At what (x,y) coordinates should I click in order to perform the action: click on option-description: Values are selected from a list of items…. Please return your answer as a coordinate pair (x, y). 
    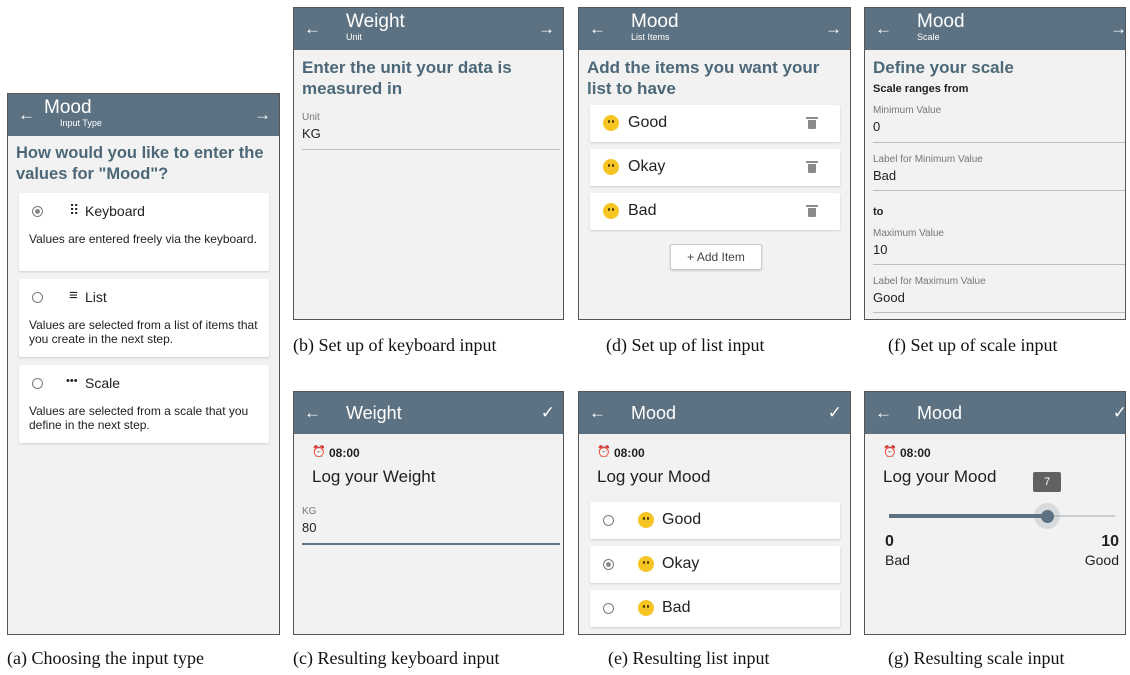
    Looking at the image, I should click on (143, 332).